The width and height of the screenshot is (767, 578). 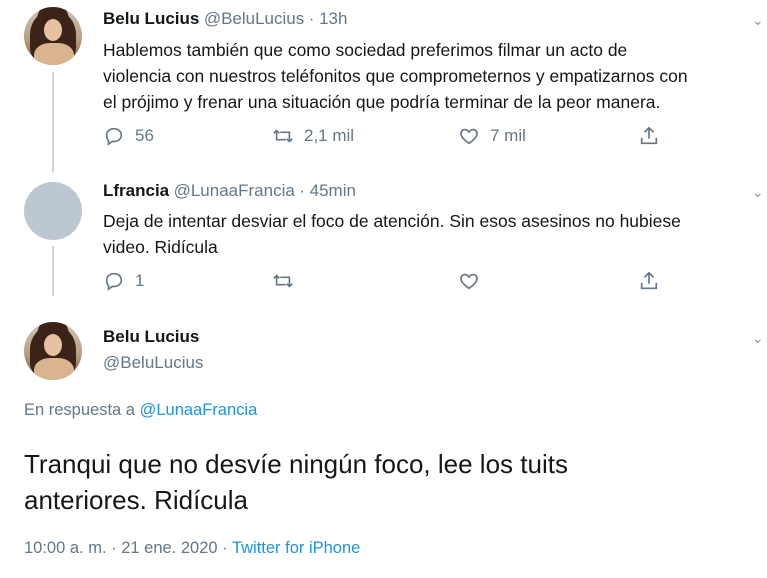 I want to click on tweet-header: Lfrancia @LunaaFrancia · 45min, so click(x=229, y=191).